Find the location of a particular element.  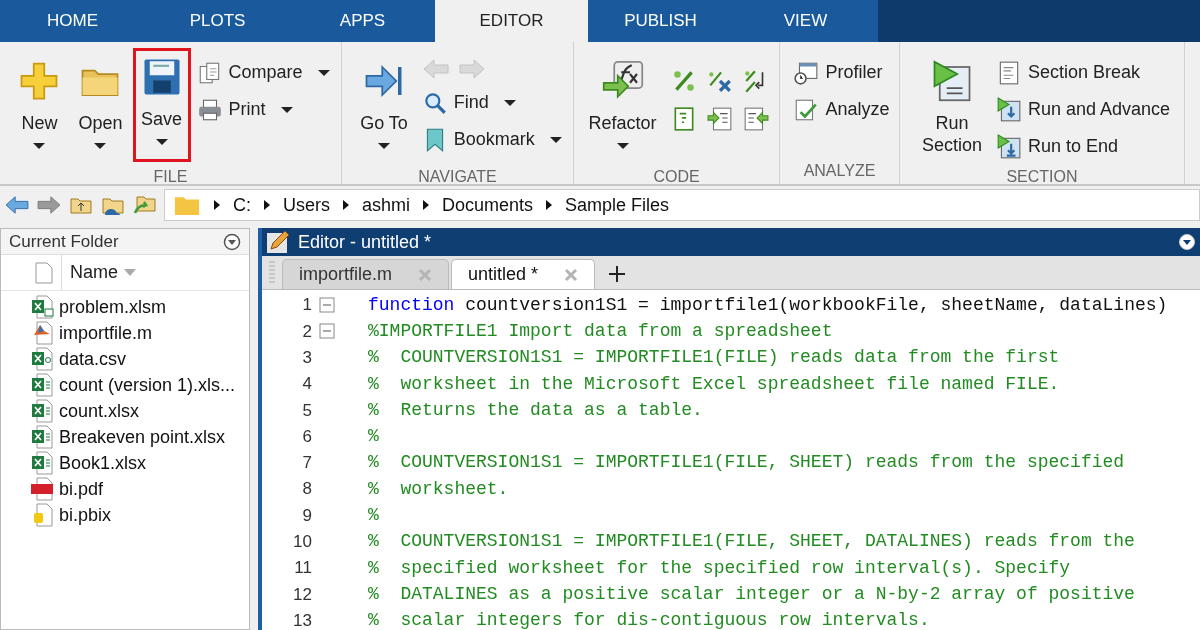

report-file-icon is located at coordinates (43, 515).